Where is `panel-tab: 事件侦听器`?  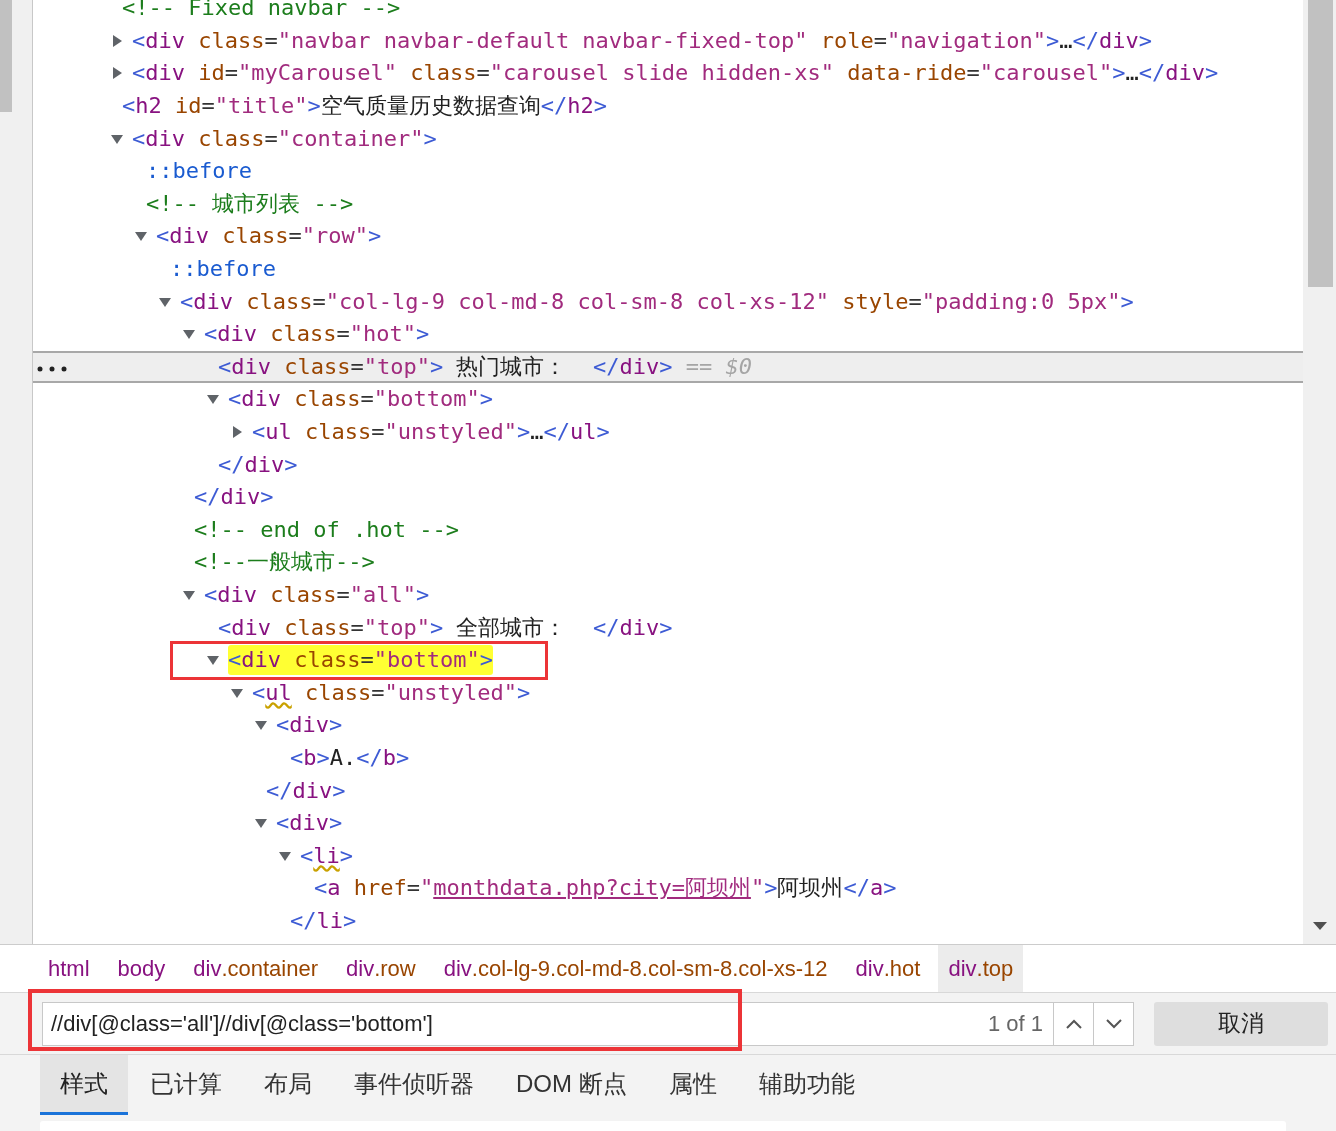 panel-tab: 事件侦听器 is located at coordinates (414, 1085).